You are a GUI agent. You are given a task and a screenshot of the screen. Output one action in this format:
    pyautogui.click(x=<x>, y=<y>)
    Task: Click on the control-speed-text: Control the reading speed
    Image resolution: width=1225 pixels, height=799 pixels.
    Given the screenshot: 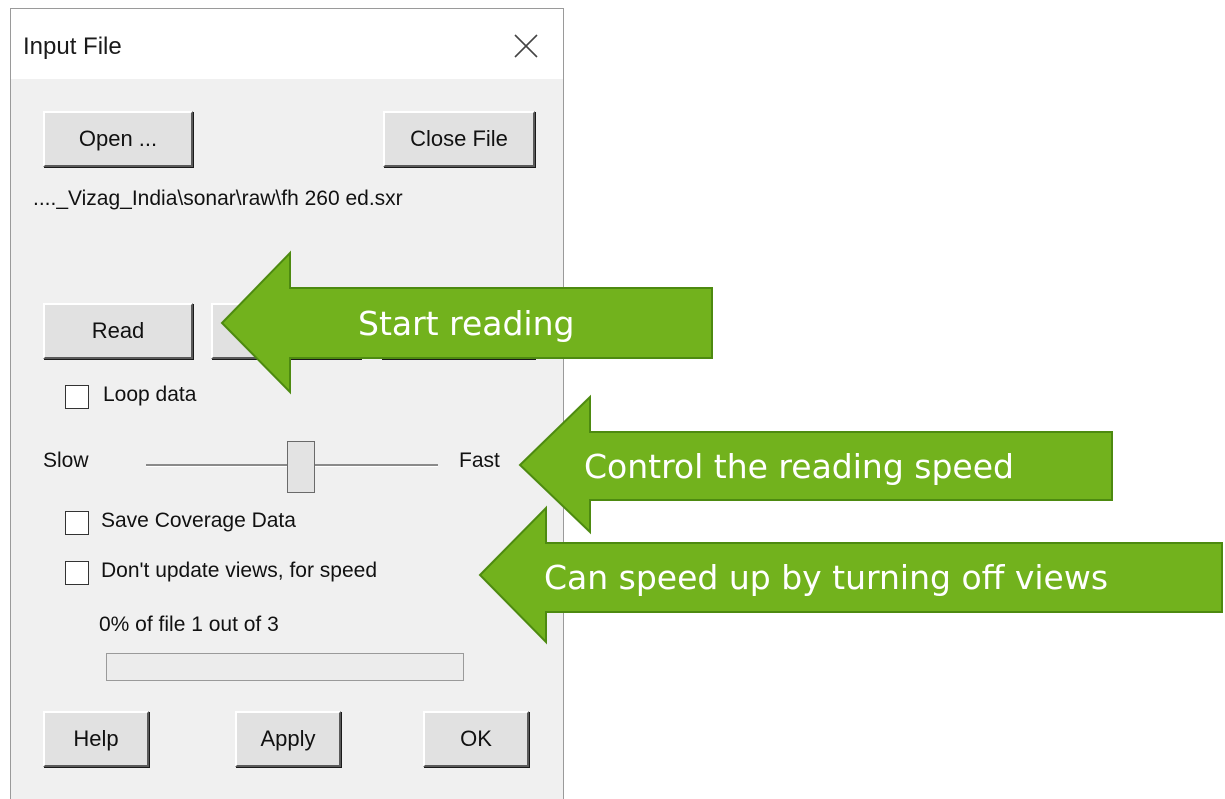 What is the action you would take?
    pyautogui.click(x=799, y=466)
    